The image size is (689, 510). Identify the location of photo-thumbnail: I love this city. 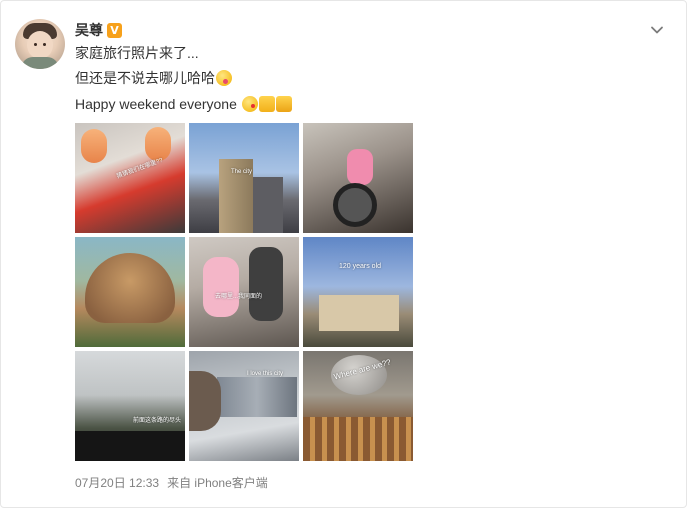
(244, 406).